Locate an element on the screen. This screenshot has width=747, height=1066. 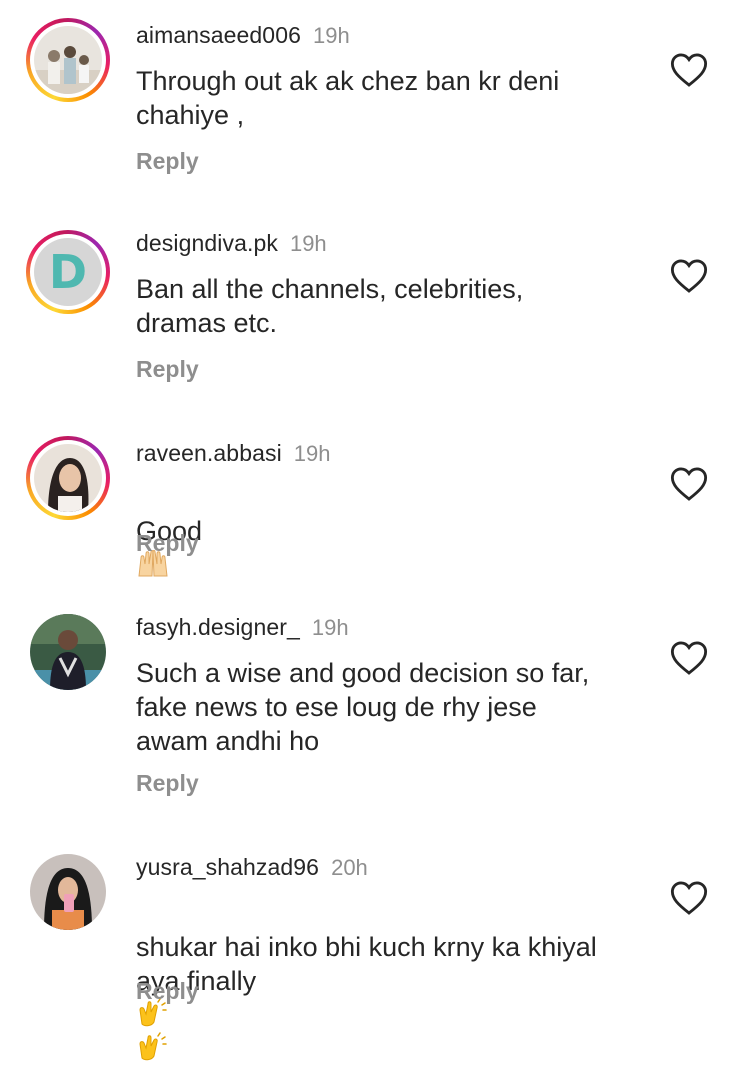
comment-username: yusra_shahzad96 is located at coordinates (227, 867).